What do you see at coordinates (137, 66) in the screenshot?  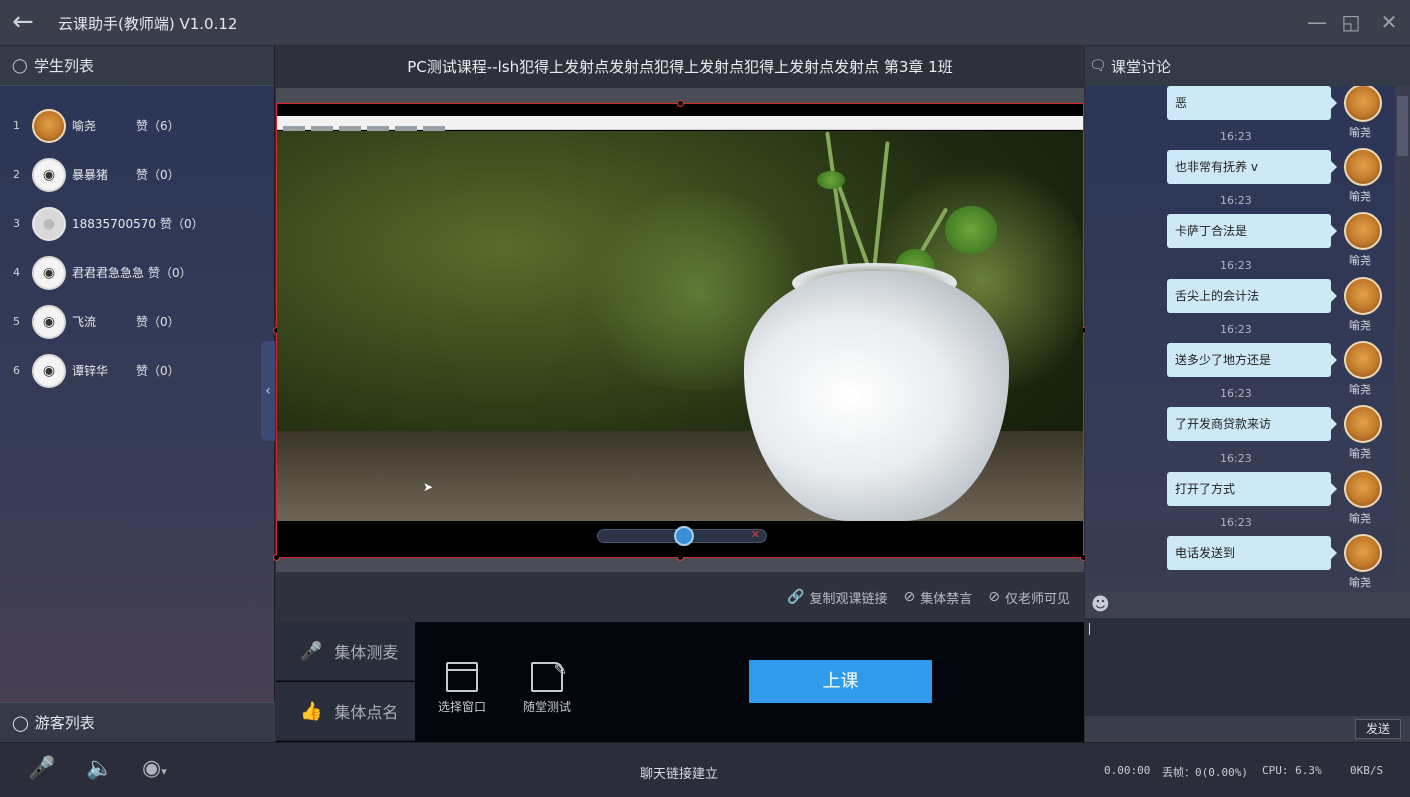 I see `student-list-header: ◯ 学生列表` at bounding box center [137, 66].